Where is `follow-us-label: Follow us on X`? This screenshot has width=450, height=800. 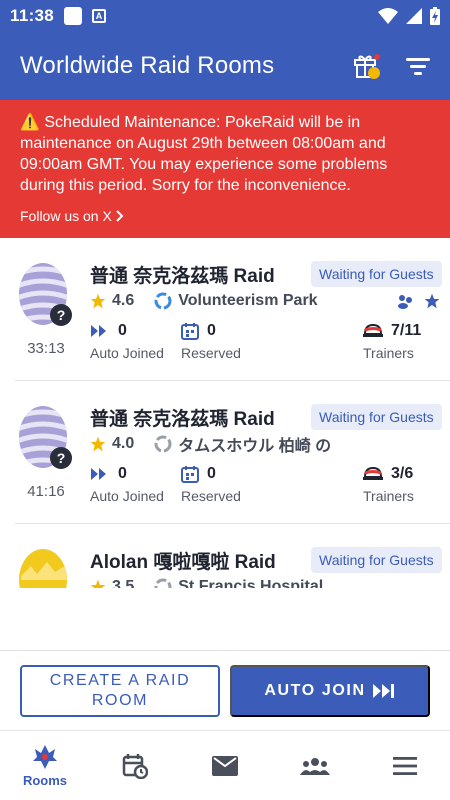 follow-us-label: Follow us on X is located at coordinates (66, 216).